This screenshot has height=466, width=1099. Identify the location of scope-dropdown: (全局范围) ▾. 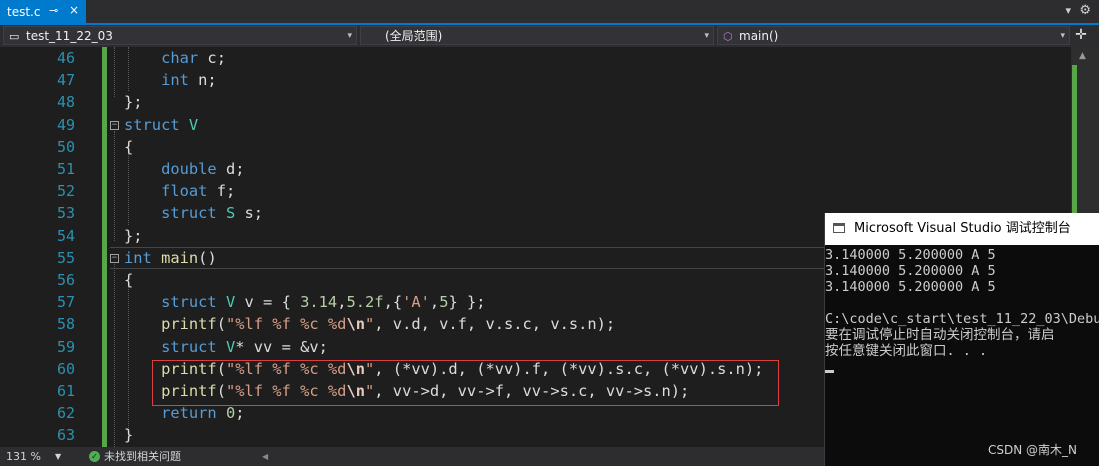
(537, 35).